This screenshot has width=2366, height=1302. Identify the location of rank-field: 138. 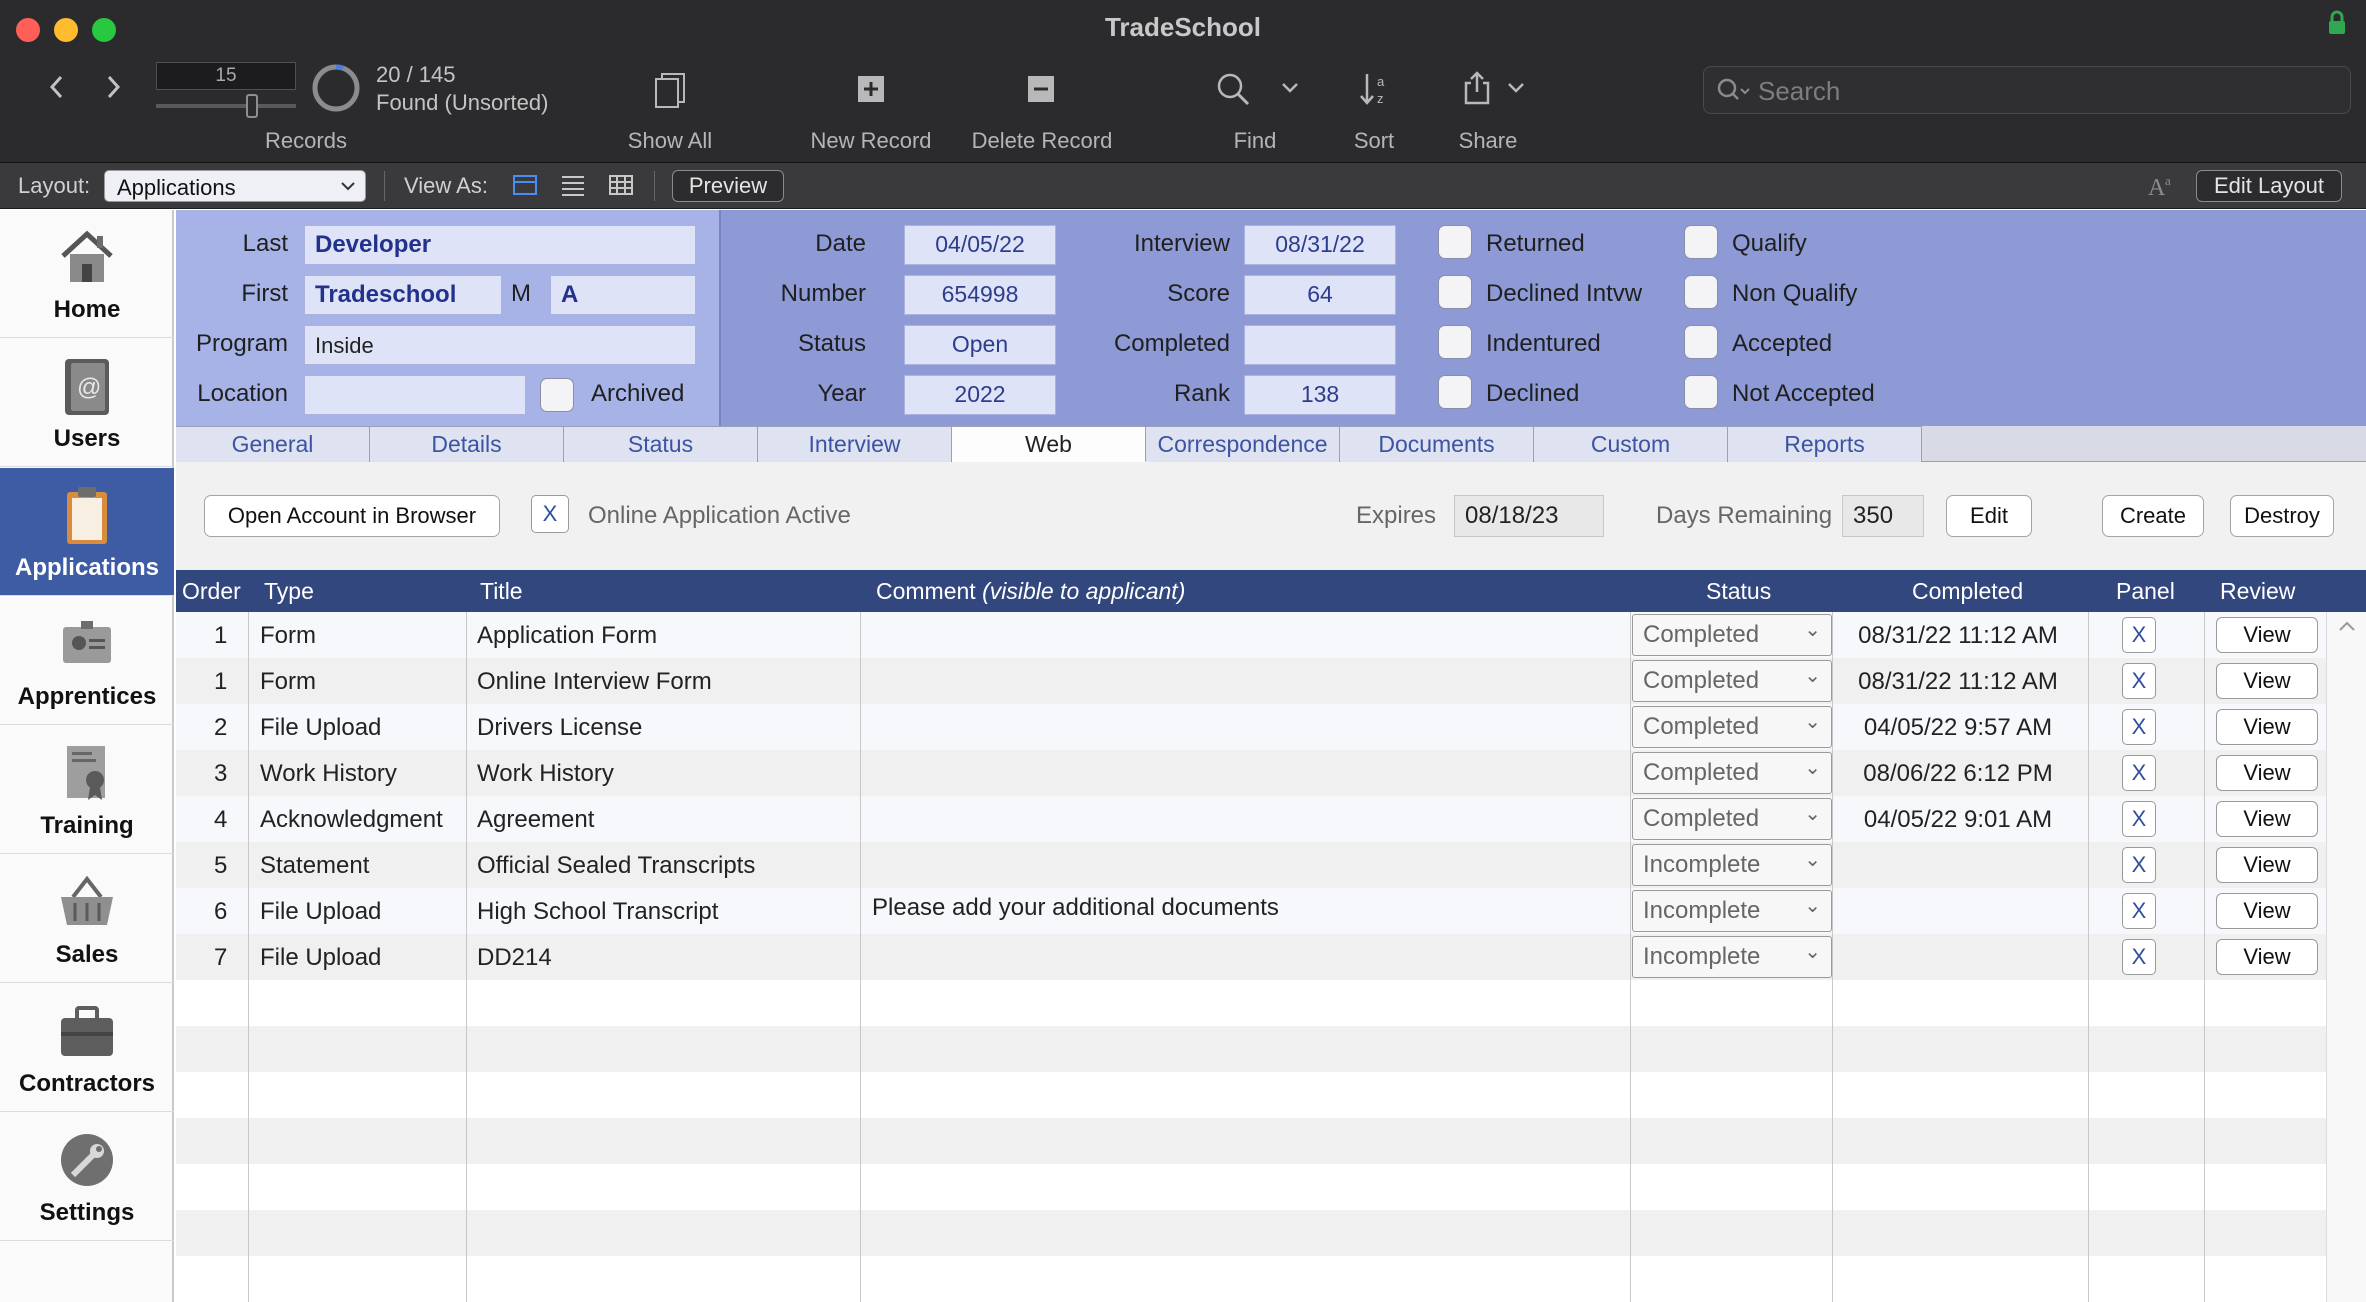
(1320, 395).